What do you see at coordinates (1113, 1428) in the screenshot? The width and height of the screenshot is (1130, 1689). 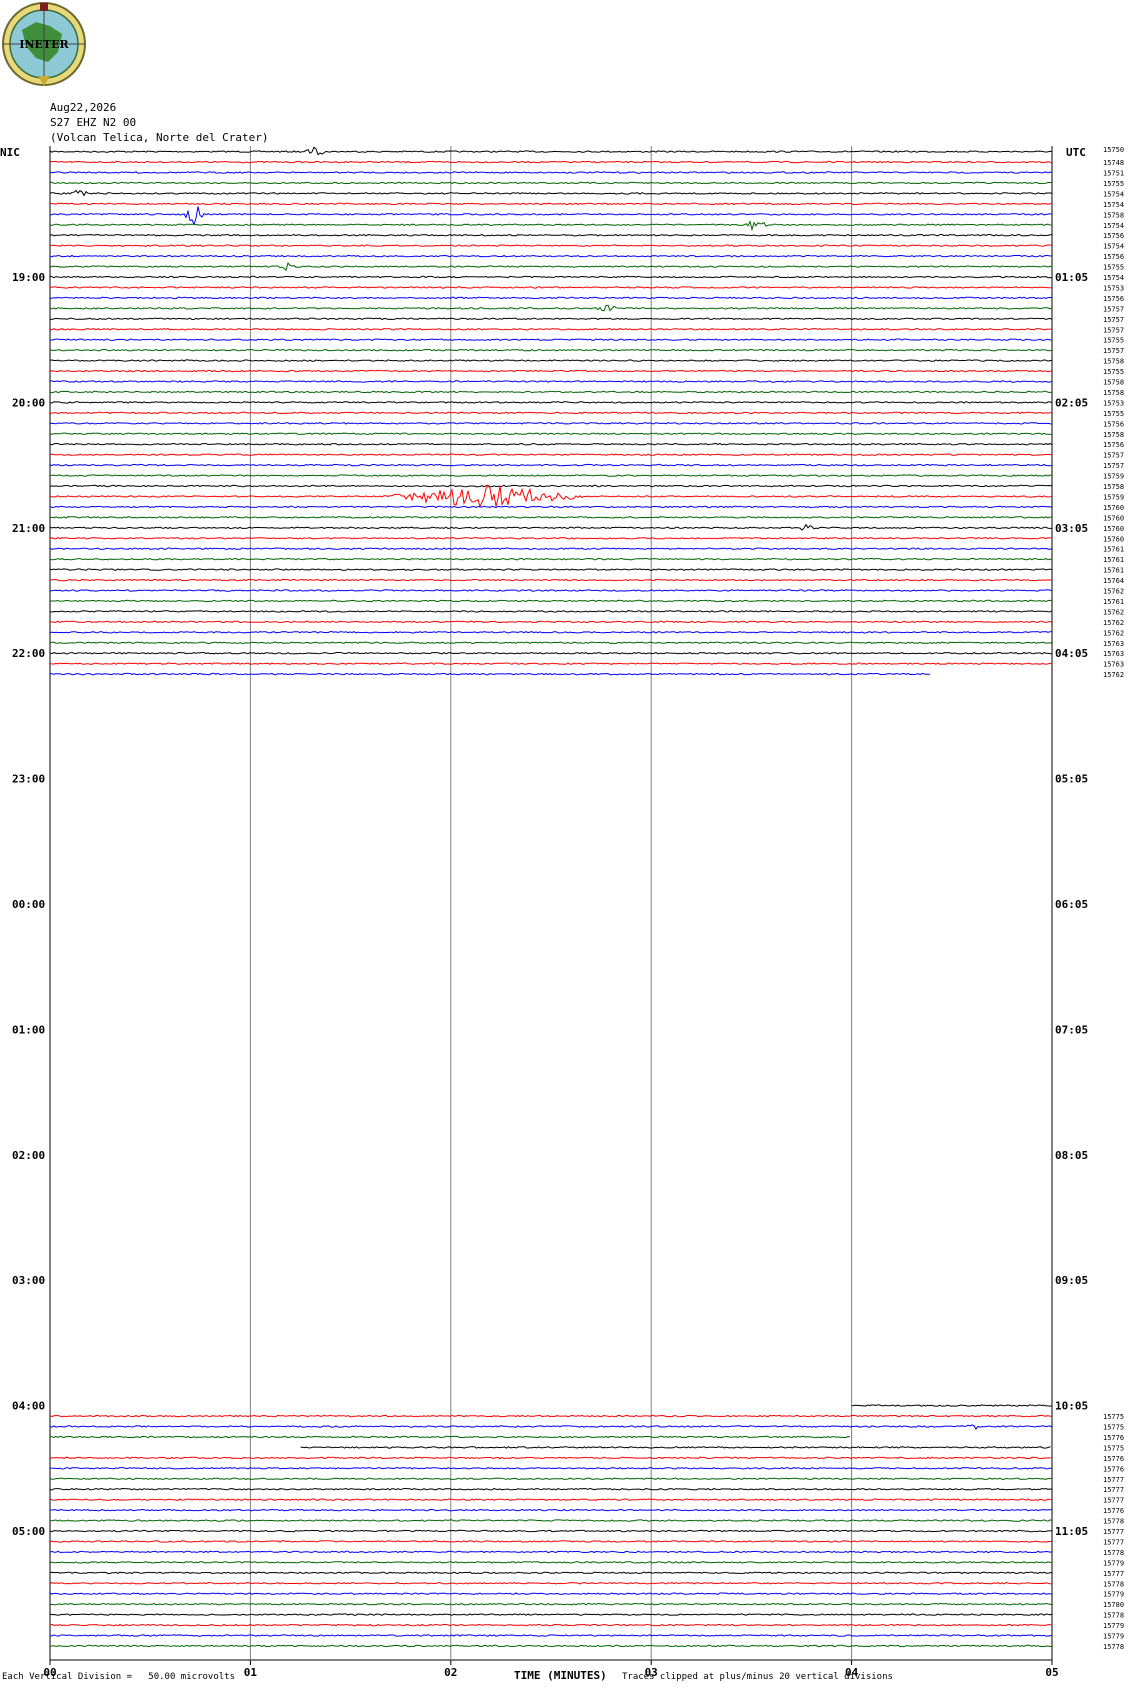 I see `trace-count-label: 15775` at bounding box center [1113, 1428].